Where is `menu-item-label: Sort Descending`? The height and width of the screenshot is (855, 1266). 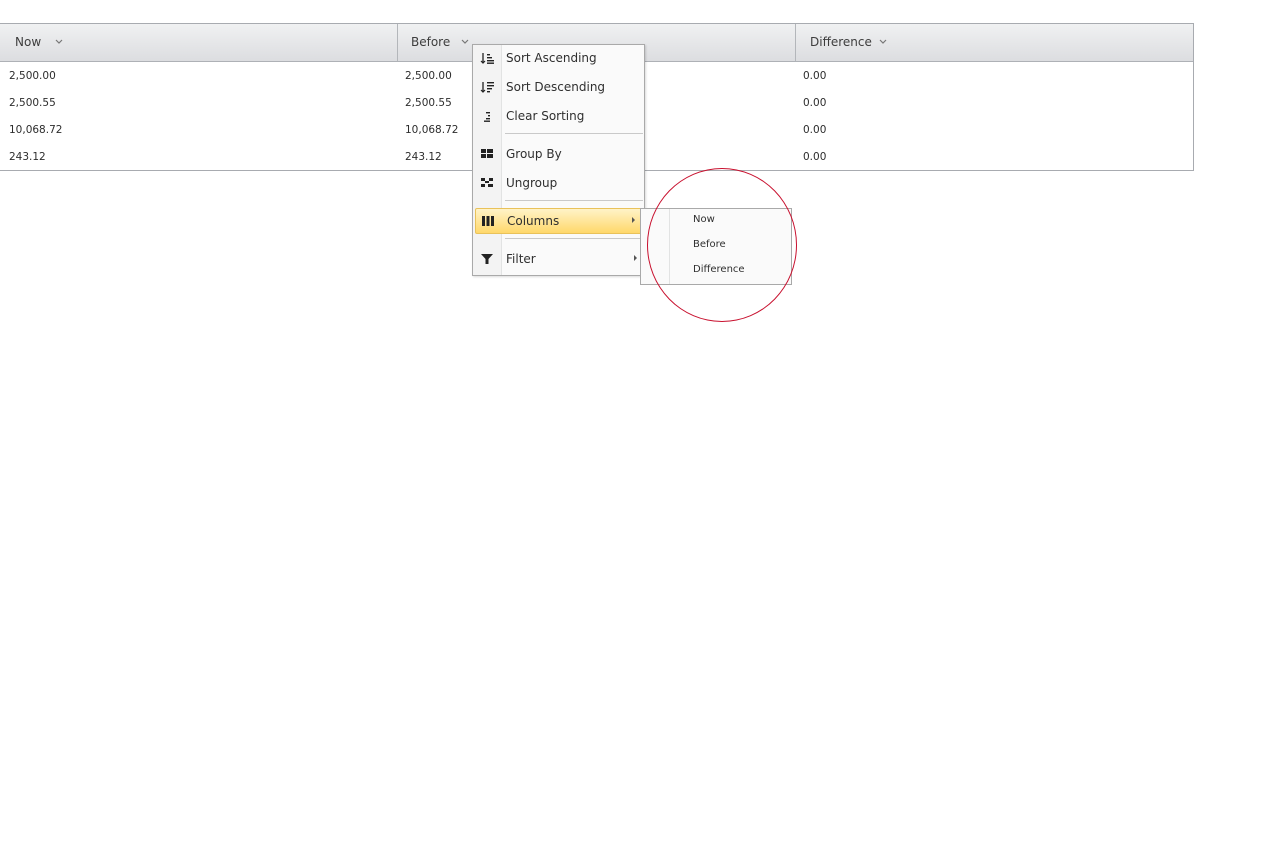 menu-item-label: Sort Descending is located at coordinates (556, 87).